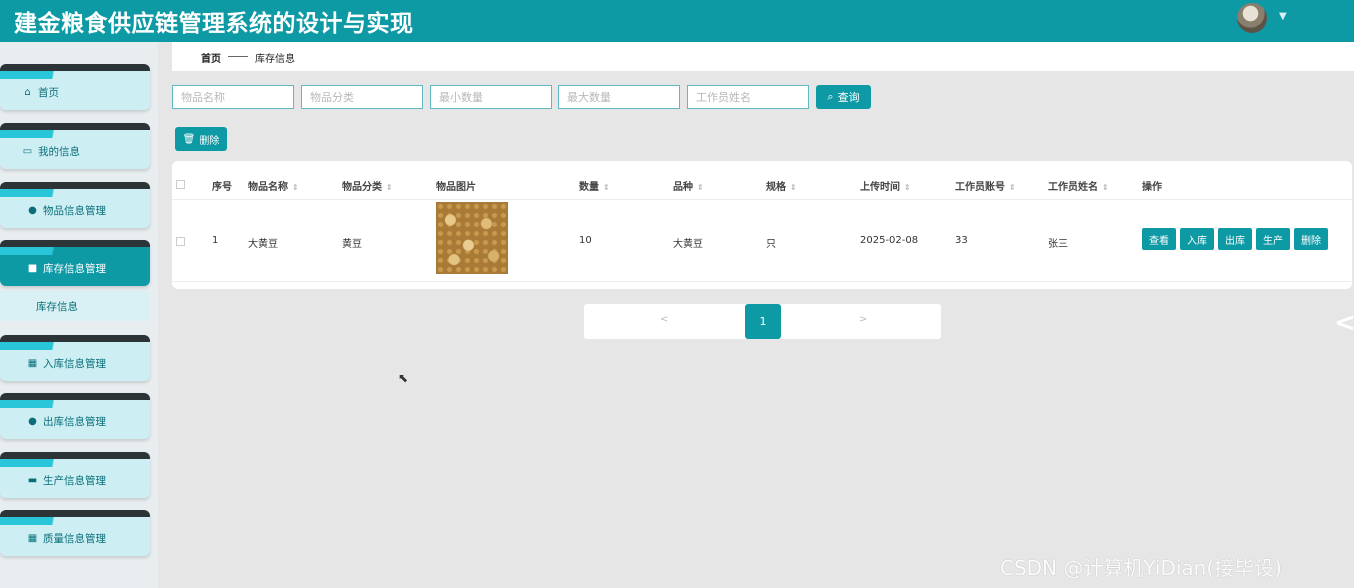 The image size is (1354, 588). What do you see at coordinates (275, 59) in the screenshot?
I see `breadcrumb-current: 库存信息` at bounding box center [275, 59].